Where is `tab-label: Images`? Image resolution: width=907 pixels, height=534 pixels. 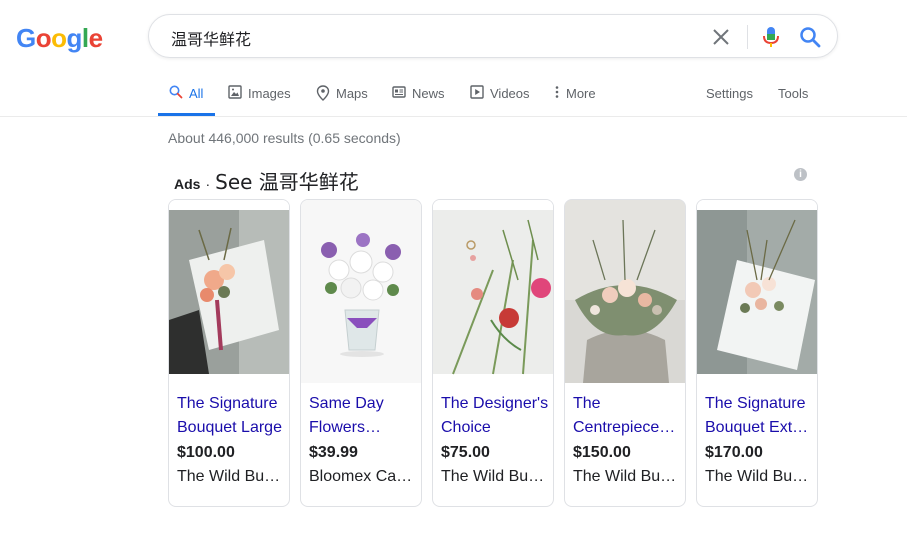 tab-label: Images is located at coordinates (269, 93).